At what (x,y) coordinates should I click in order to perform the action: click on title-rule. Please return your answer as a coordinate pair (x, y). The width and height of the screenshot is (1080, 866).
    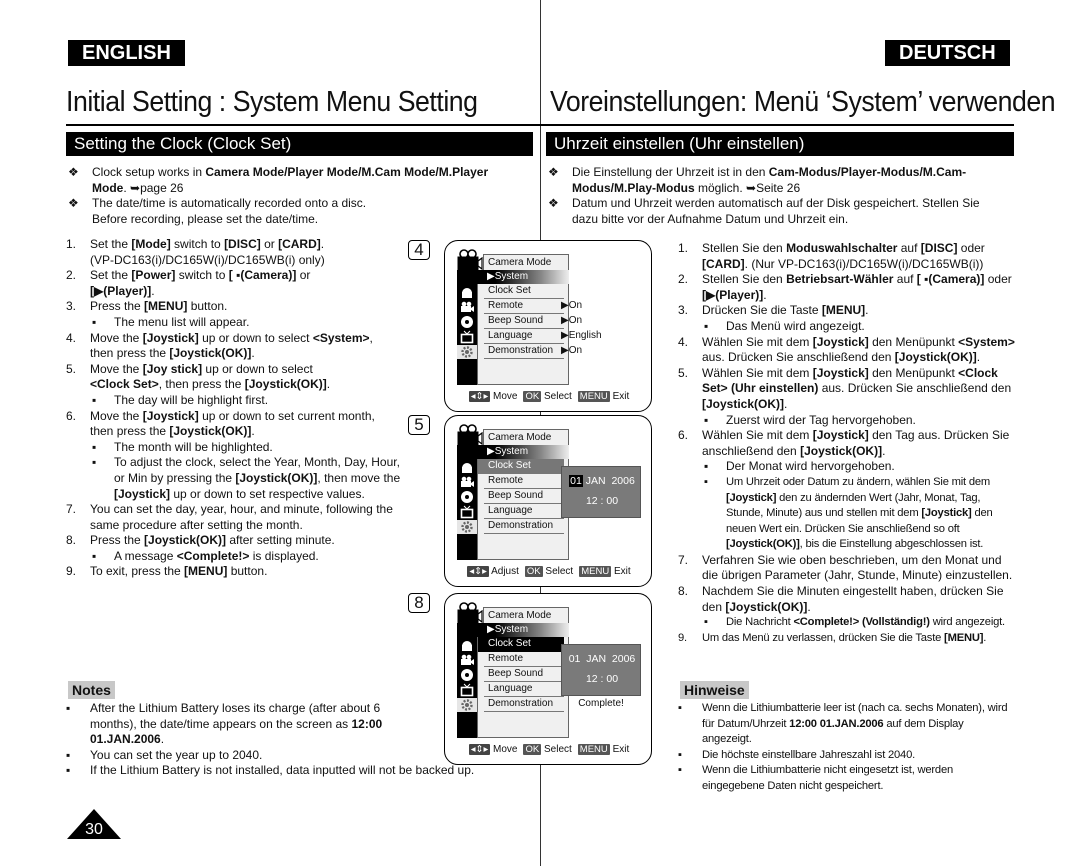
    Looking at the image, I should click on (540, 125).